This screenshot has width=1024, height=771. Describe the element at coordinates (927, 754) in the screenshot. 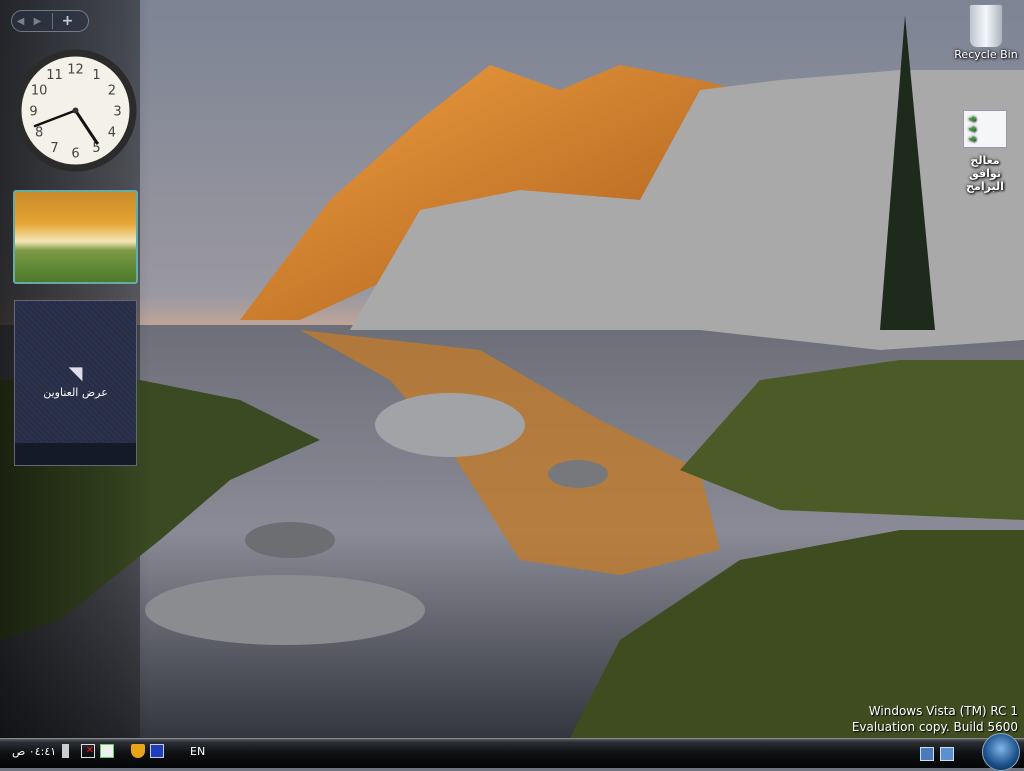

I see `switch-windows-icon` at that location.